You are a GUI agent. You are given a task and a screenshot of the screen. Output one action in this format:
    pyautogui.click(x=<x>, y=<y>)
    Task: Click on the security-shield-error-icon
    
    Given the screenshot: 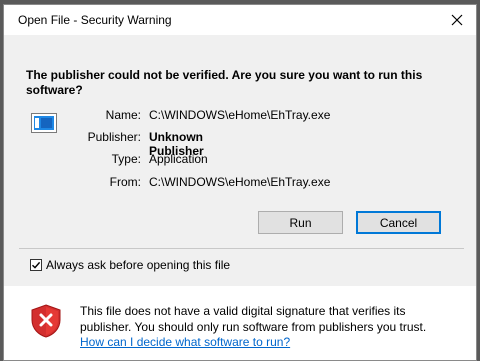 What is the action you would take?
    pyautogui.click(x=46, y=321)
    